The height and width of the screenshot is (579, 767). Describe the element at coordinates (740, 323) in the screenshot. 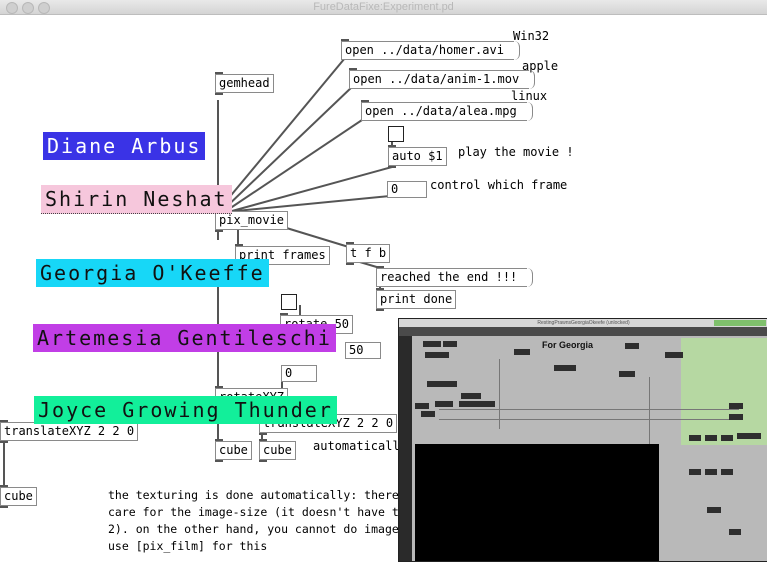

I see `inset-green-button` at that location.